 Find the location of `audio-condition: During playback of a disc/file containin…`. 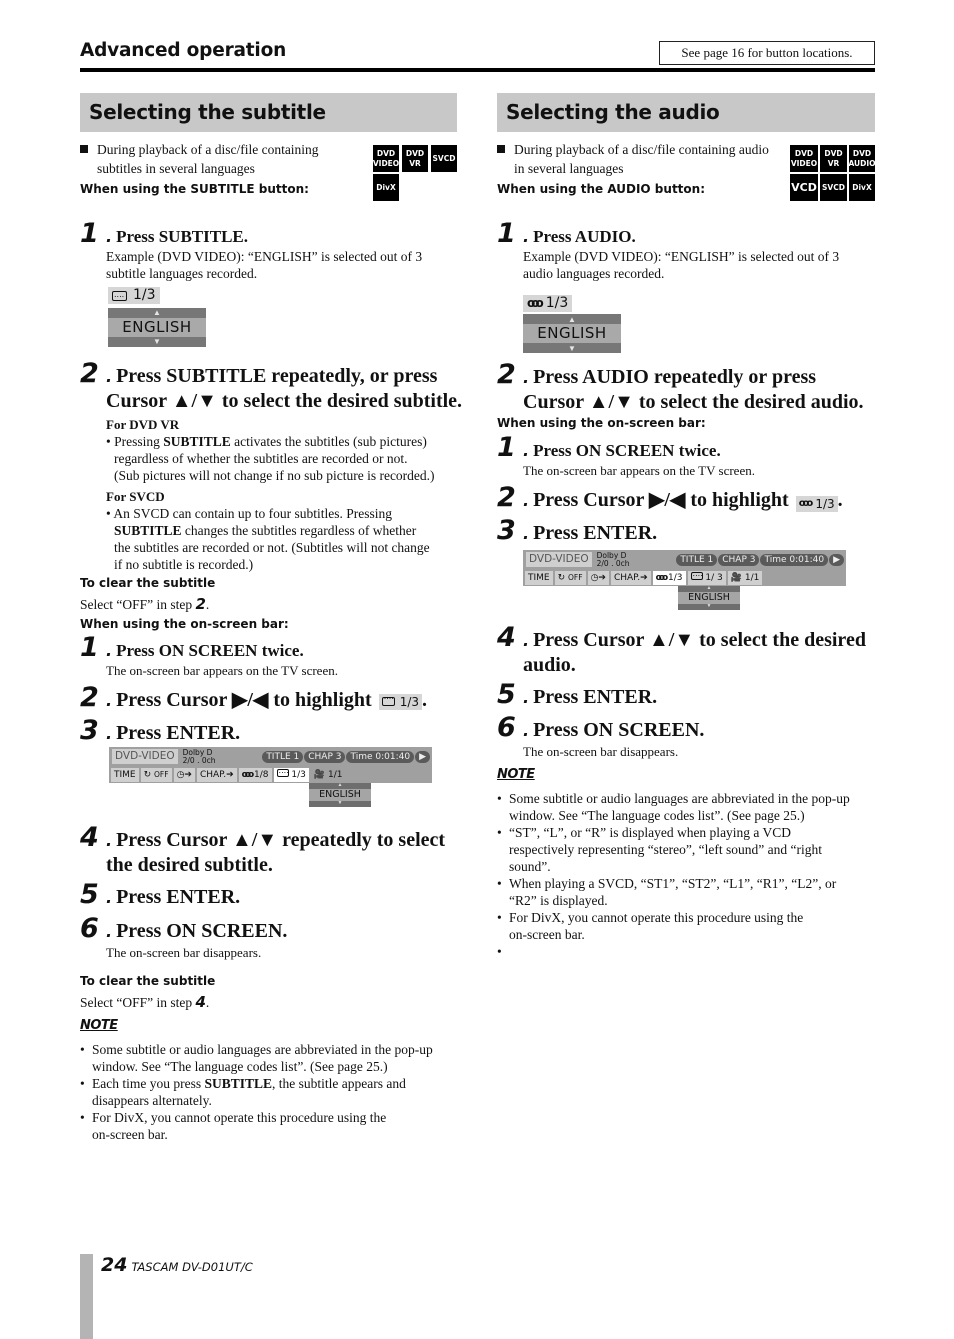

audio-condition: During playback of a disc/file containin… is located at coordinates (642, 159).